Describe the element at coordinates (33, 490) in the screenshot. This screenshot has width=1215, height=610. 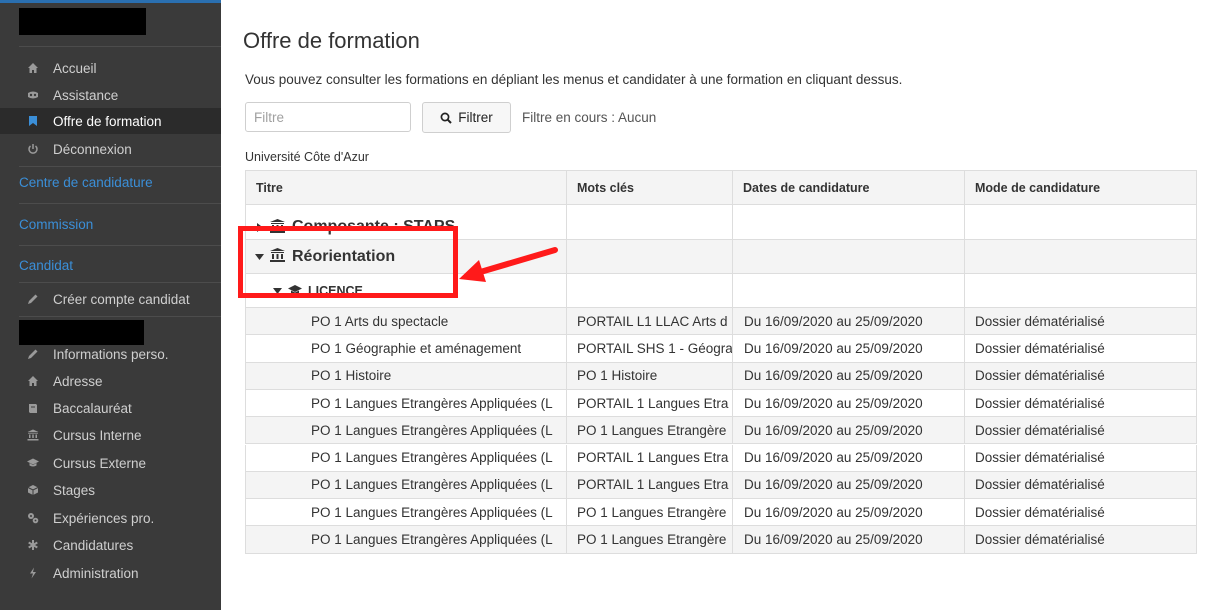
I see `cube-icon` at that location.